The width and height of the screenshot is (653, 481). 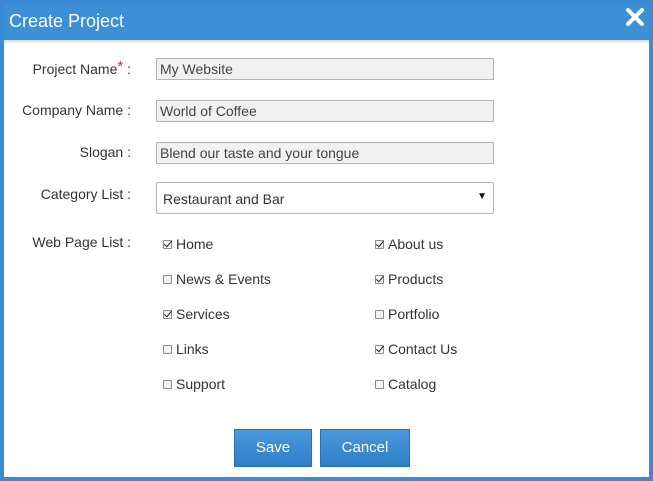 I want to click on slogan-label: Slogan :, so click(x=105, y=152).